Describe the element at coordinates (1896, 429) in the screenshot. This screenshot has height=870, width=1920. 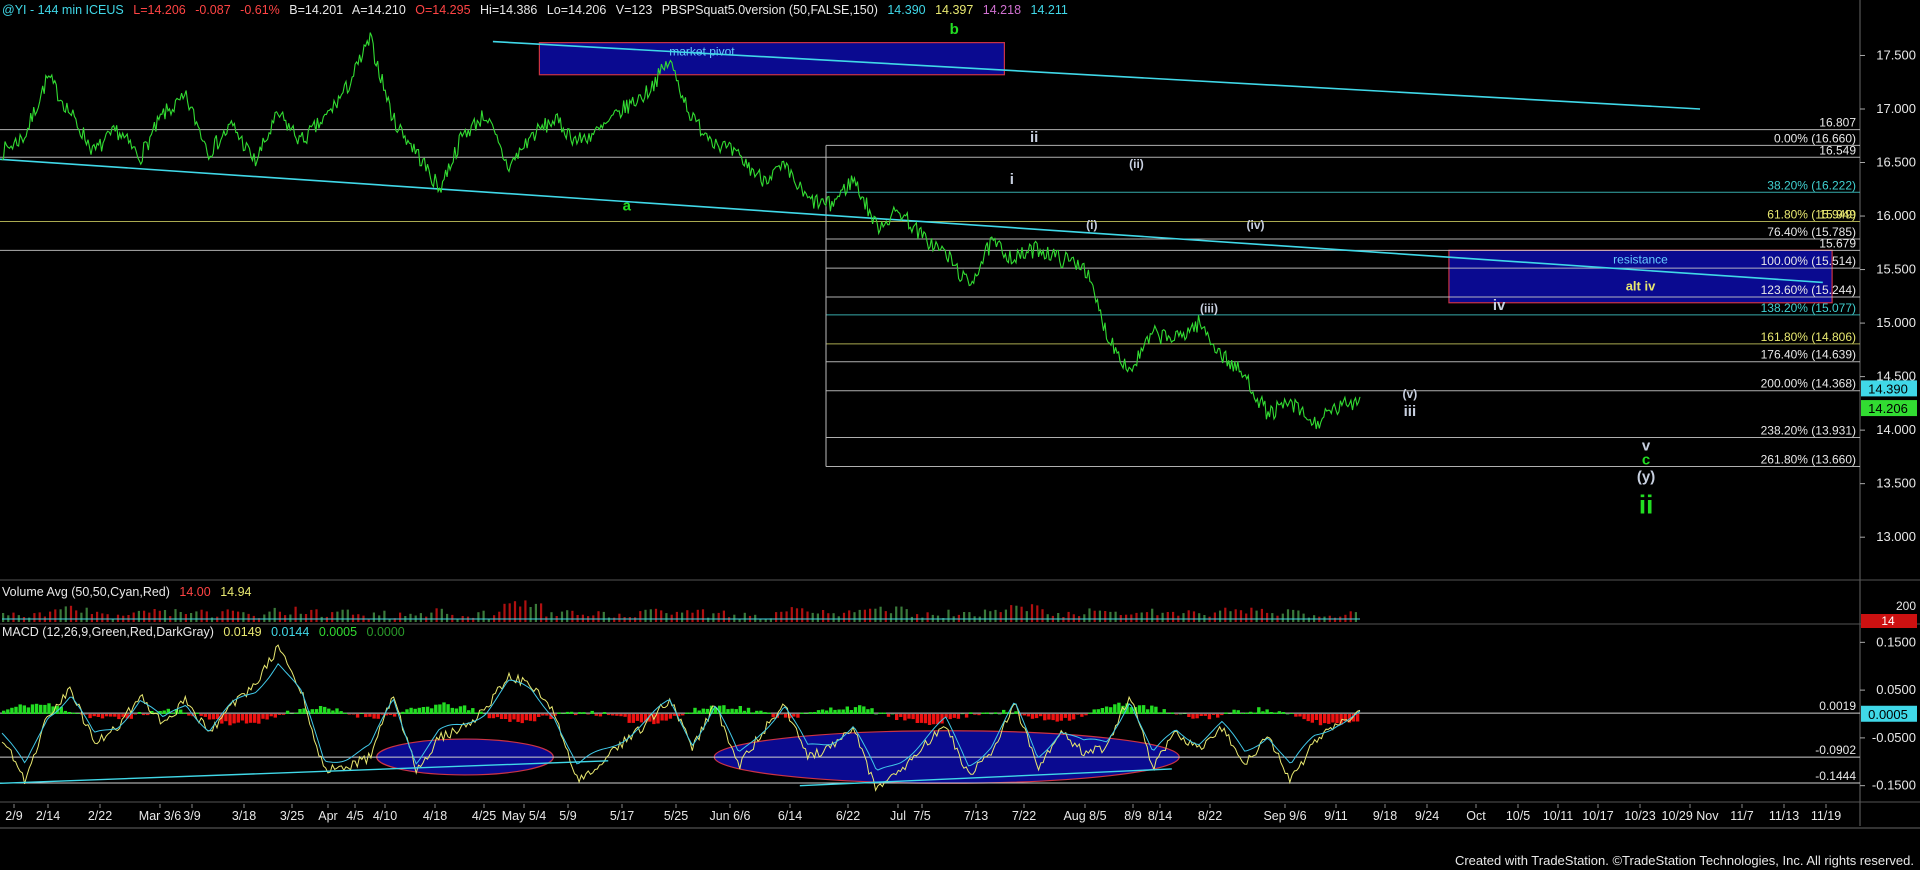
I see `price-axis-label: 14.000` at that location.